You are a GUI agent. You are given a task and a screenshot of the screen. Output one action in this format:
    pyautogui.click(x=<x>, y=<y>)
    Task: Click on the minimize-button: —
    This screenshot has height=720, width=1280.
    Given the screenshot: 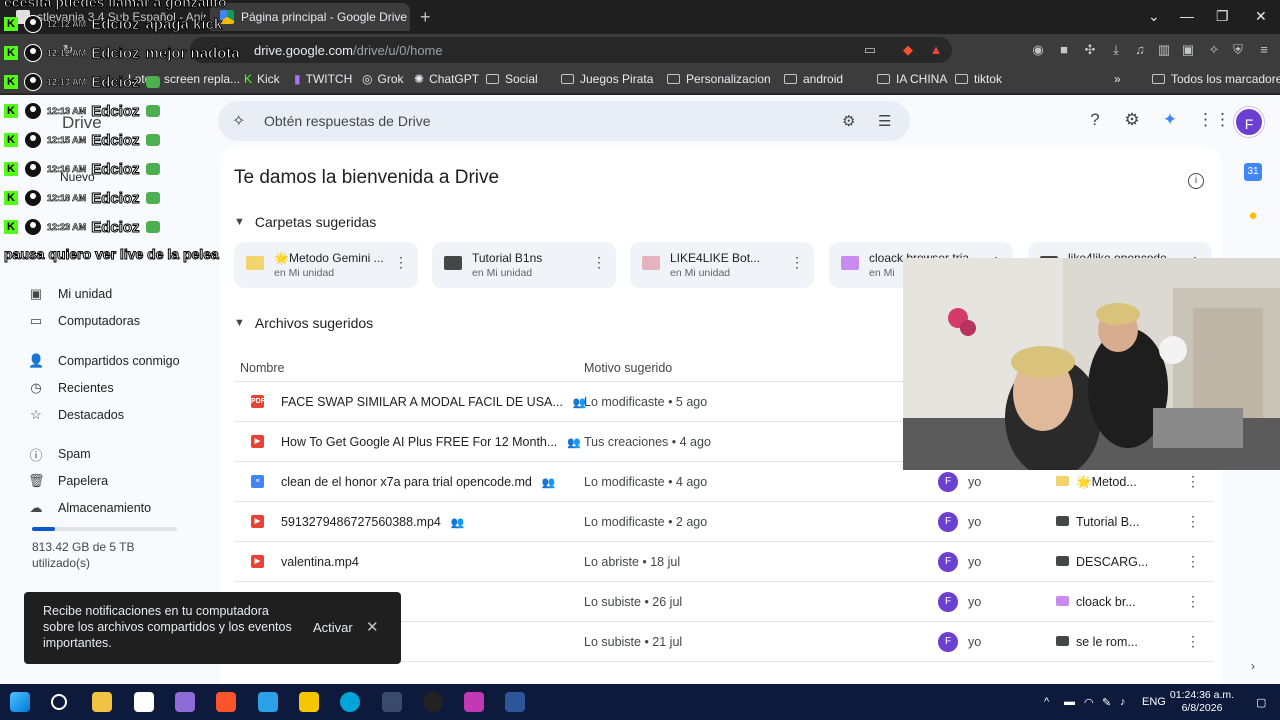 What is the action you would take?
    pyautogui.click(x=1187, y=16)
    